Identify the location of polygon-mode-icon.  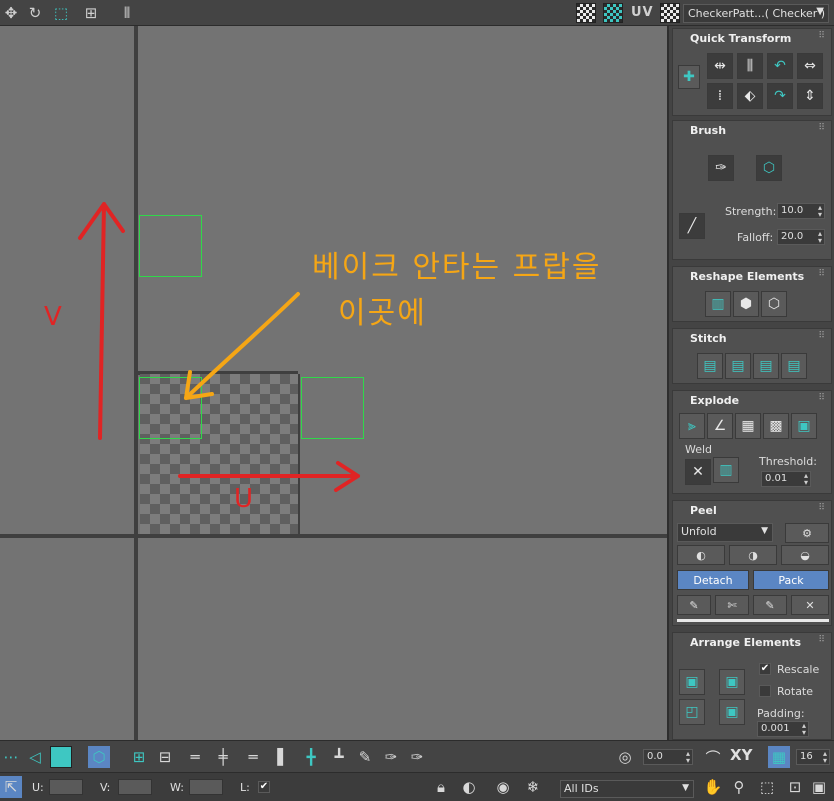
(61, 757).